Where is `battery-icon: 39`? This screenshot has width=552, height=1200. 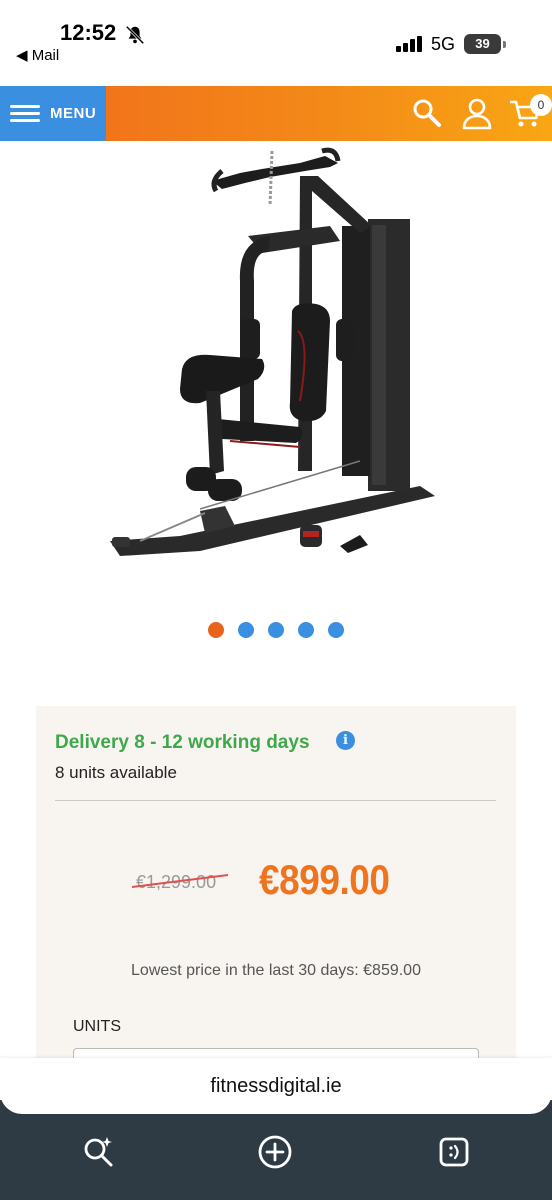 battery-icon: 39 is located at coordinates (485, 44).